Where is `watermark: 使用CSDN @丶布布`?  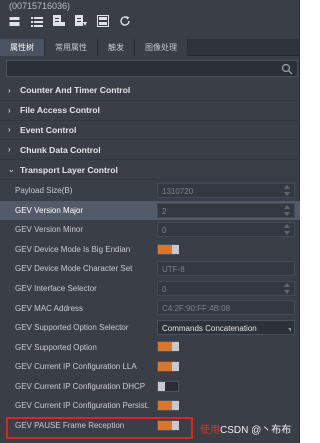
watermark: 使用CSDN @丶布布 is located at coordinates (245, 428).